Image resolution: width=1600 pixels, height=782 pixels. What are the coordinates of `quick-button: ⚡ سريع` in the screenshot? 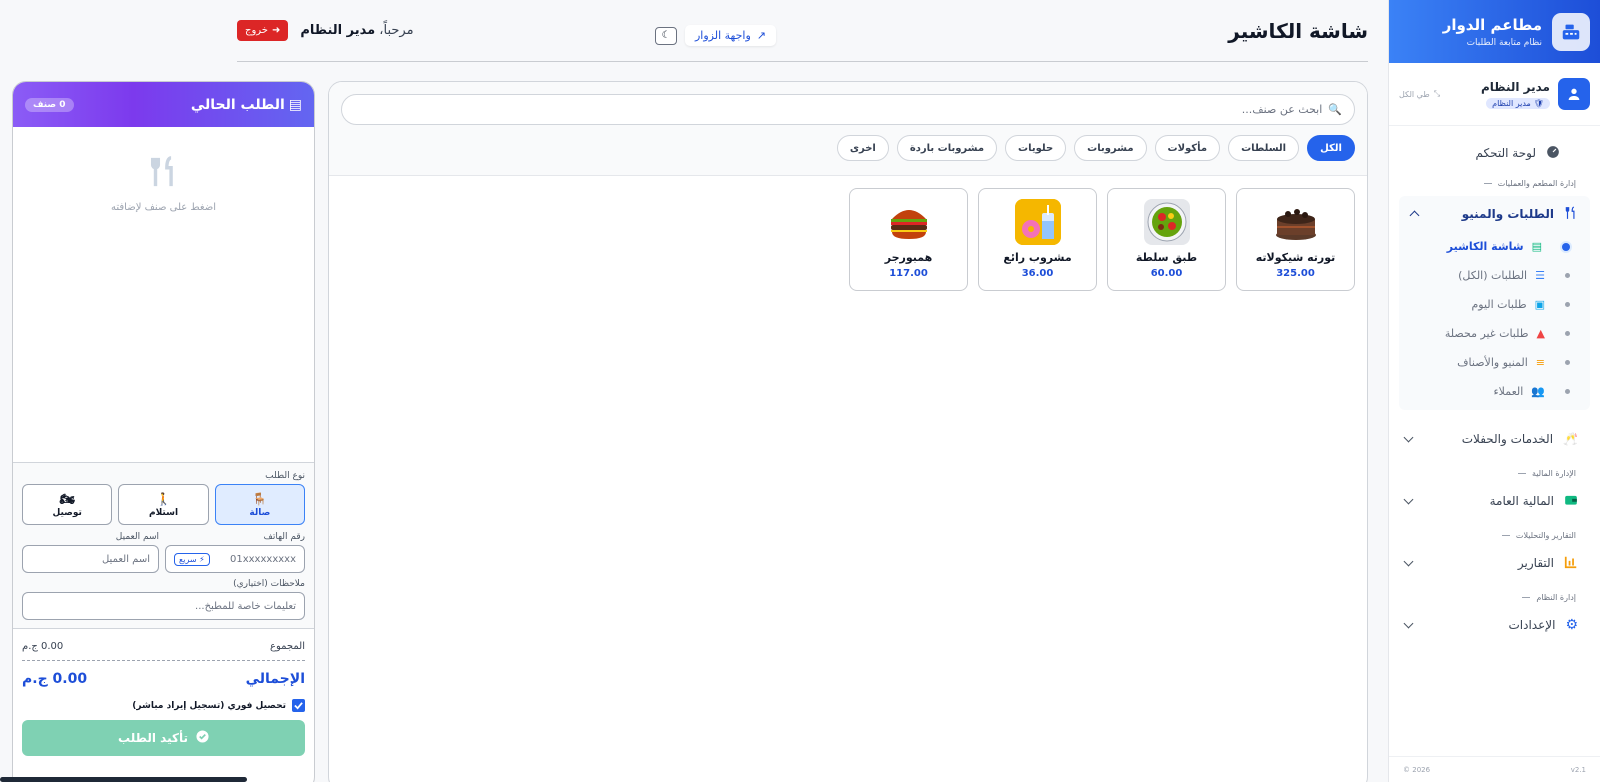 It's located at (192, 559).